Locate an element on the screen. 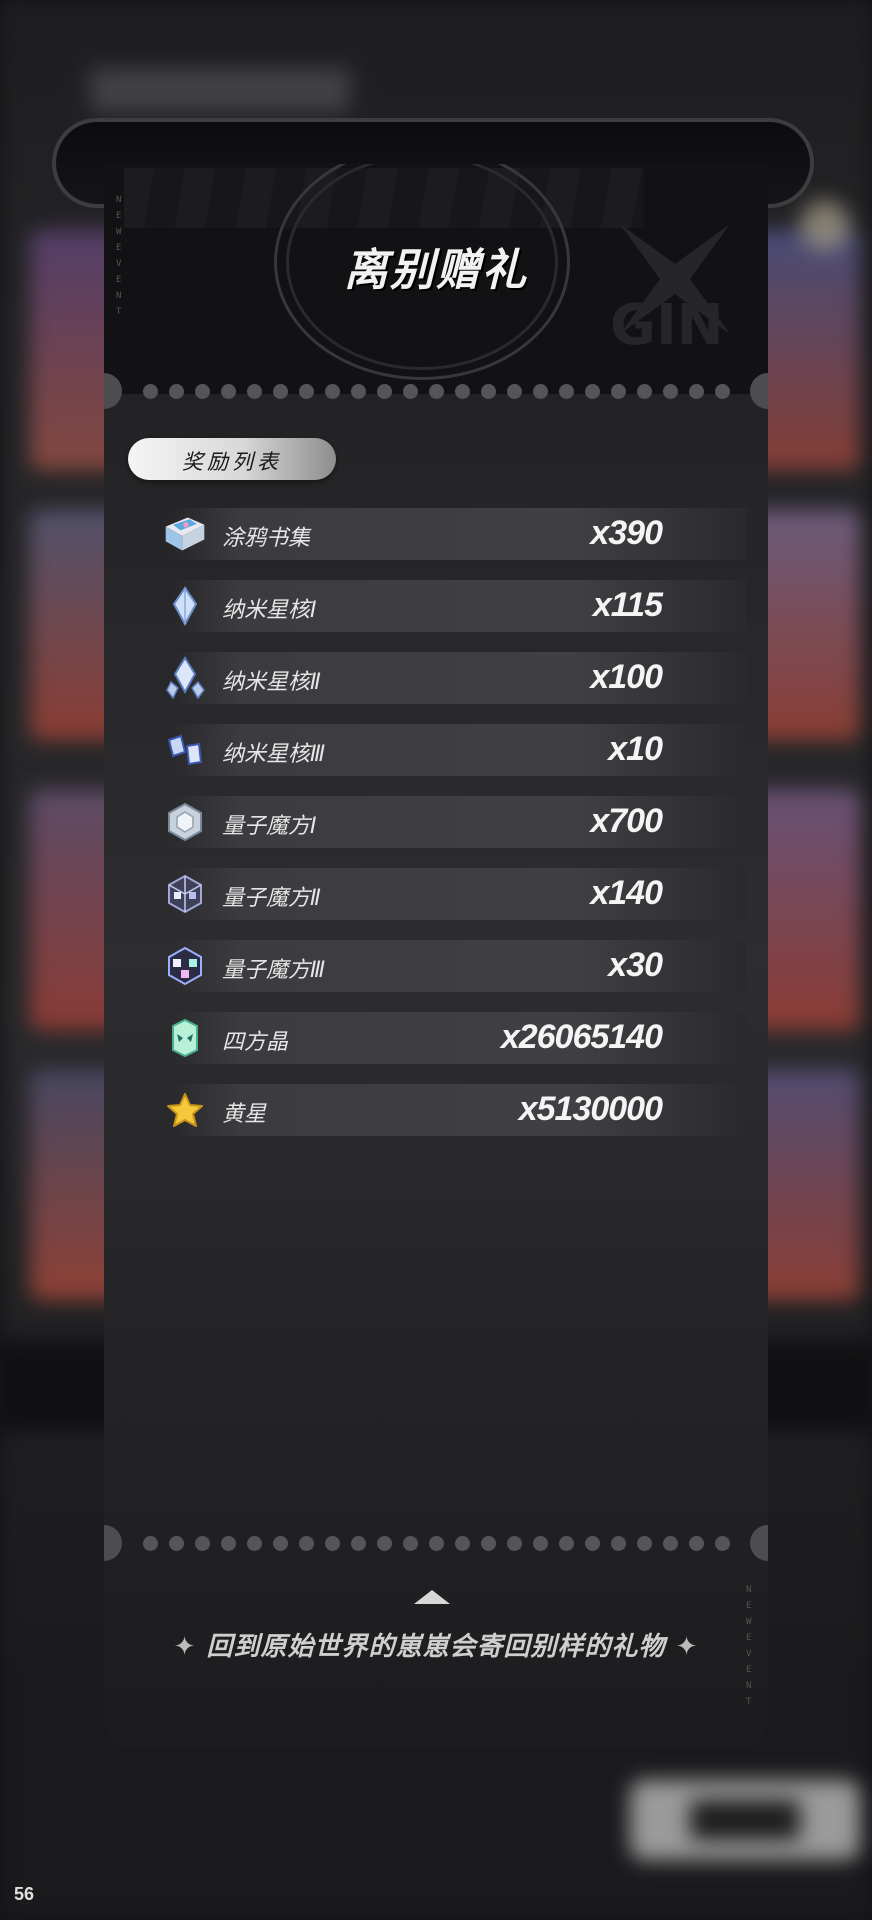 The image size is (872, 1920). reward-list-label: 奖励列表 is located at coordinates (232, 459).